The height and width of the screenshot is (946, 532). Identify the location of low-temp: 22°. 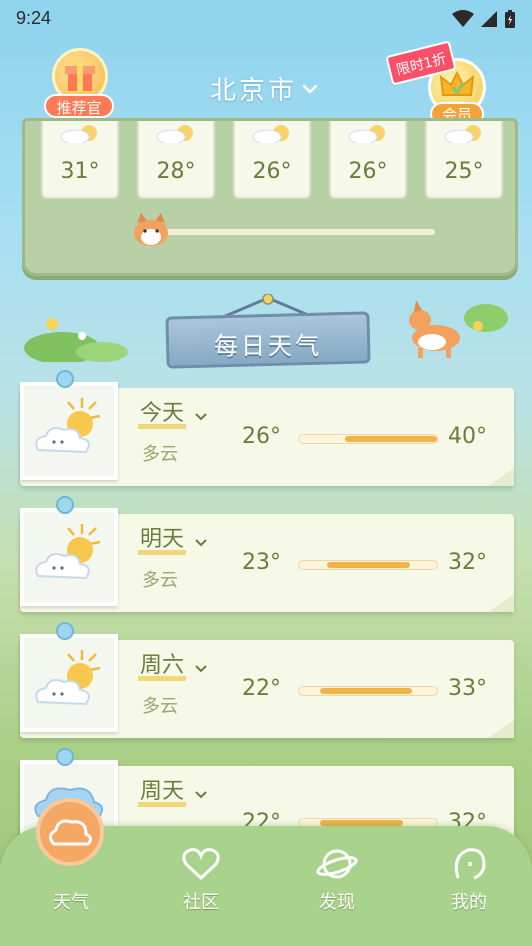
(261, 688).